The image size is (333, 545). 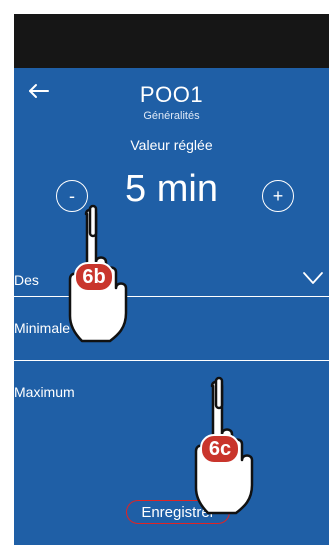 I want to click on increase-button: +, so click(x=278, y=196).